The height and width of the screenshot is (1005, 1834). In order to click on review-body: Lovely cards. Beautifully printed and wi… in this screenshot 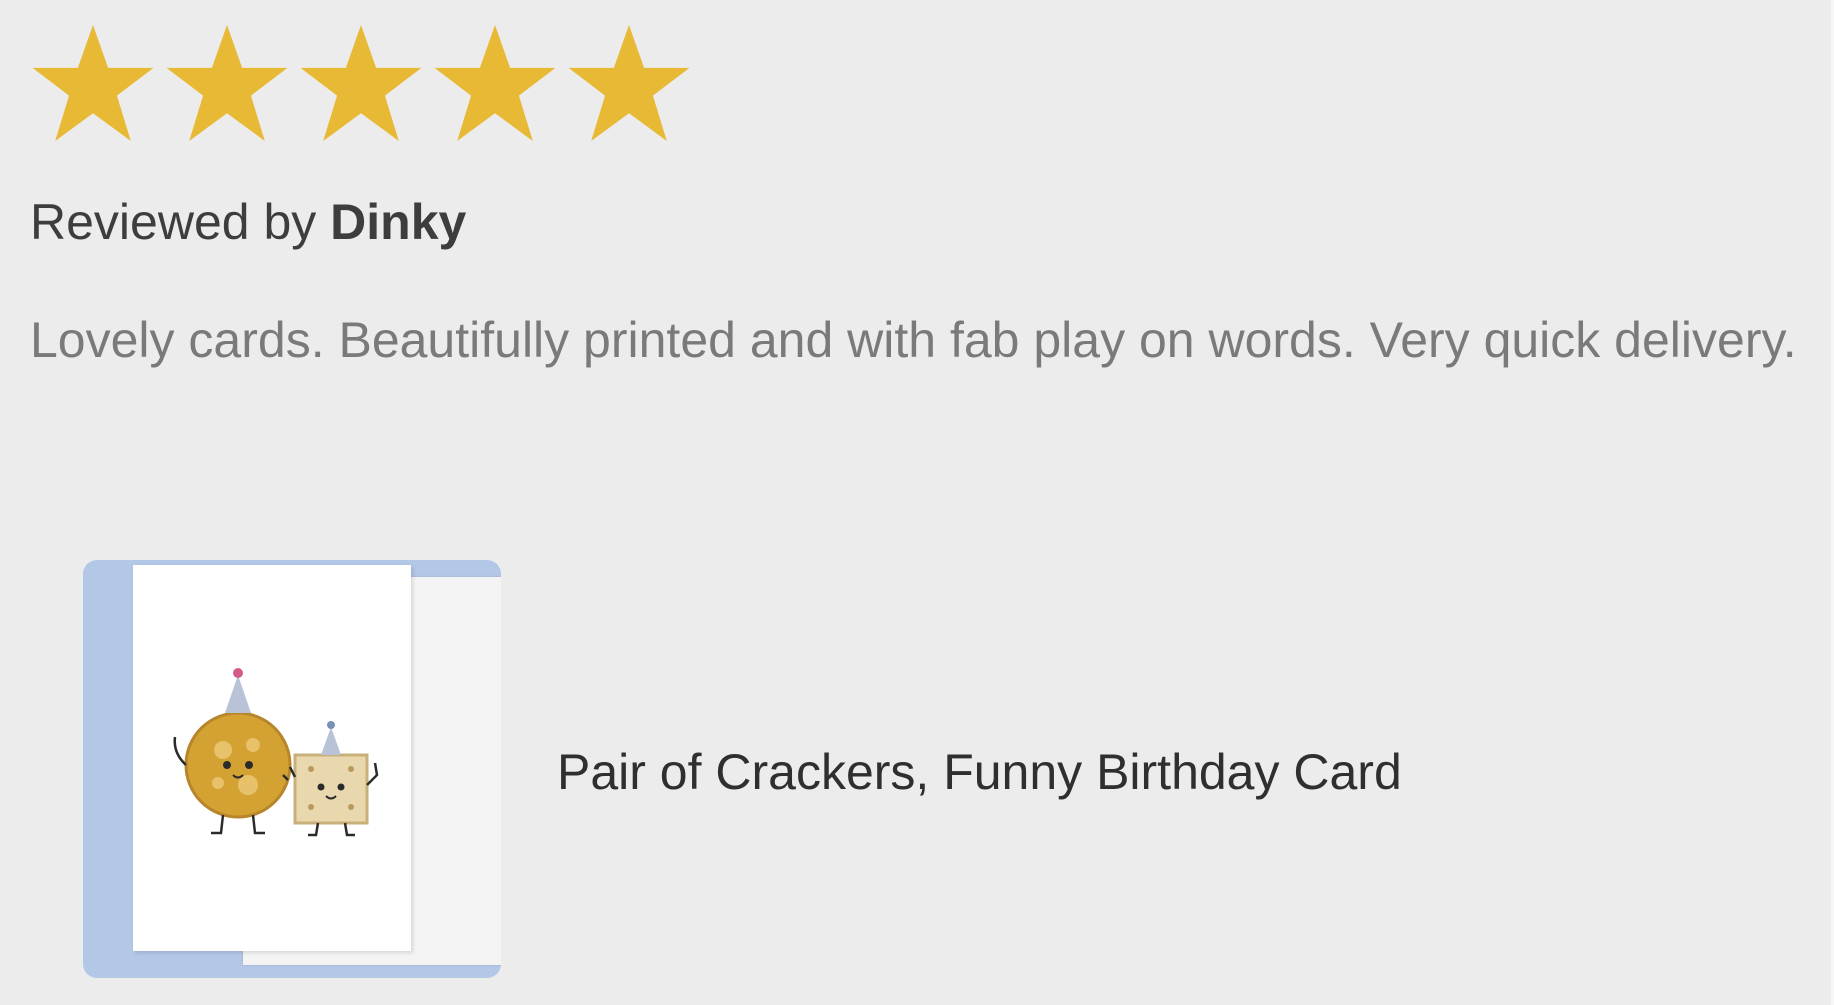, I will do `click(913, 340)`.